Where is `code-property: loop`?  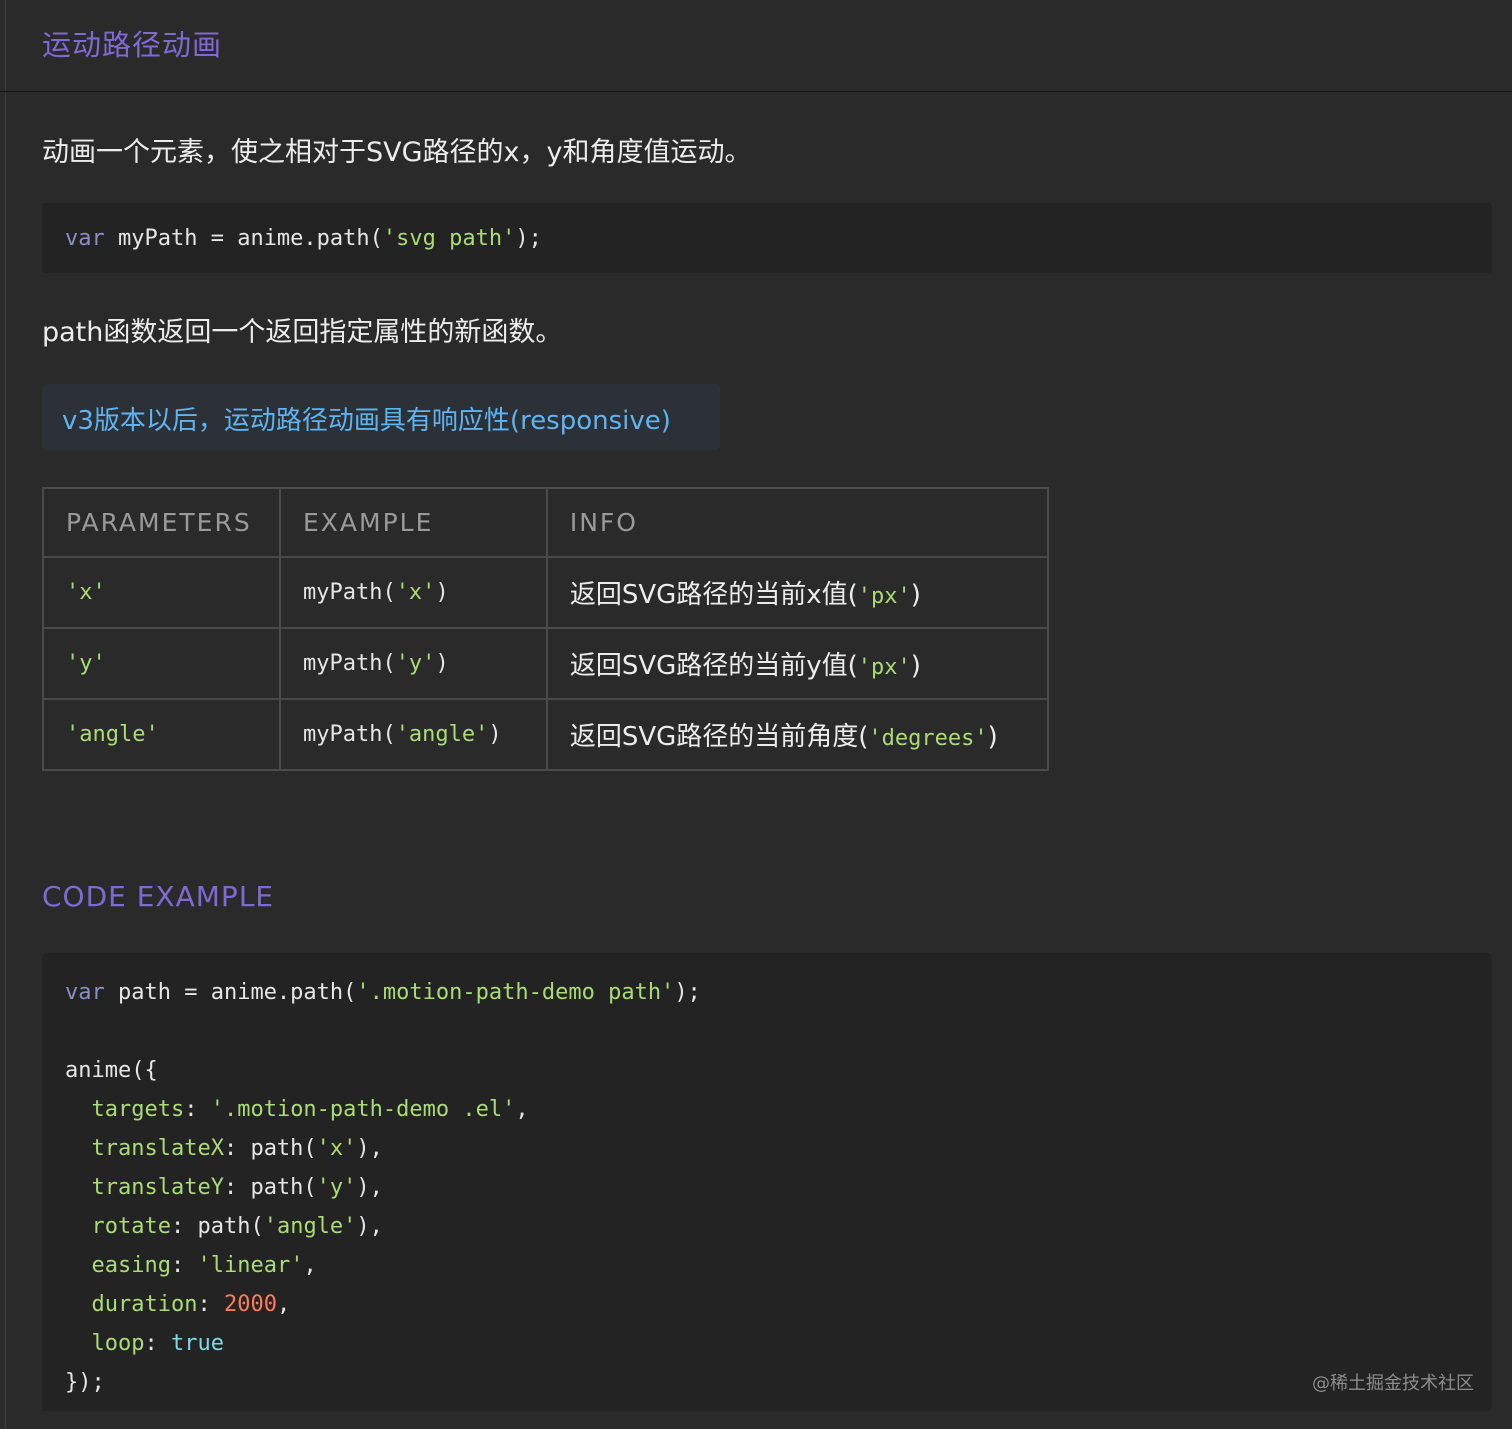 code-property: loop is located at coordinates (118, 1343).